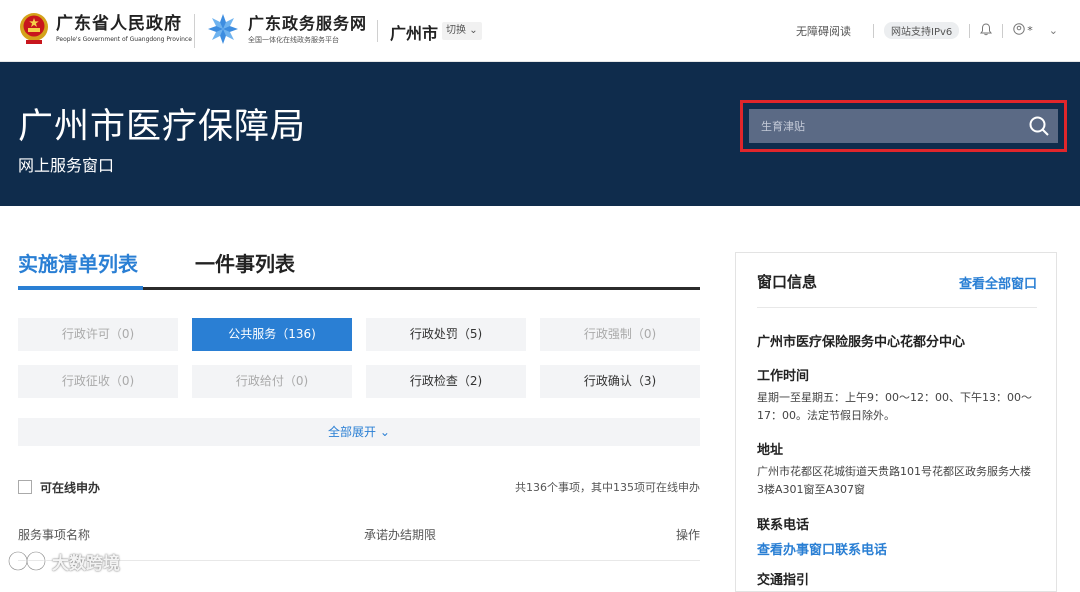  Describe the element at coordinates (607, 487) in the screenshot. I see `item-count-text: 共136个事项，其中135项可在线申办` at that location.